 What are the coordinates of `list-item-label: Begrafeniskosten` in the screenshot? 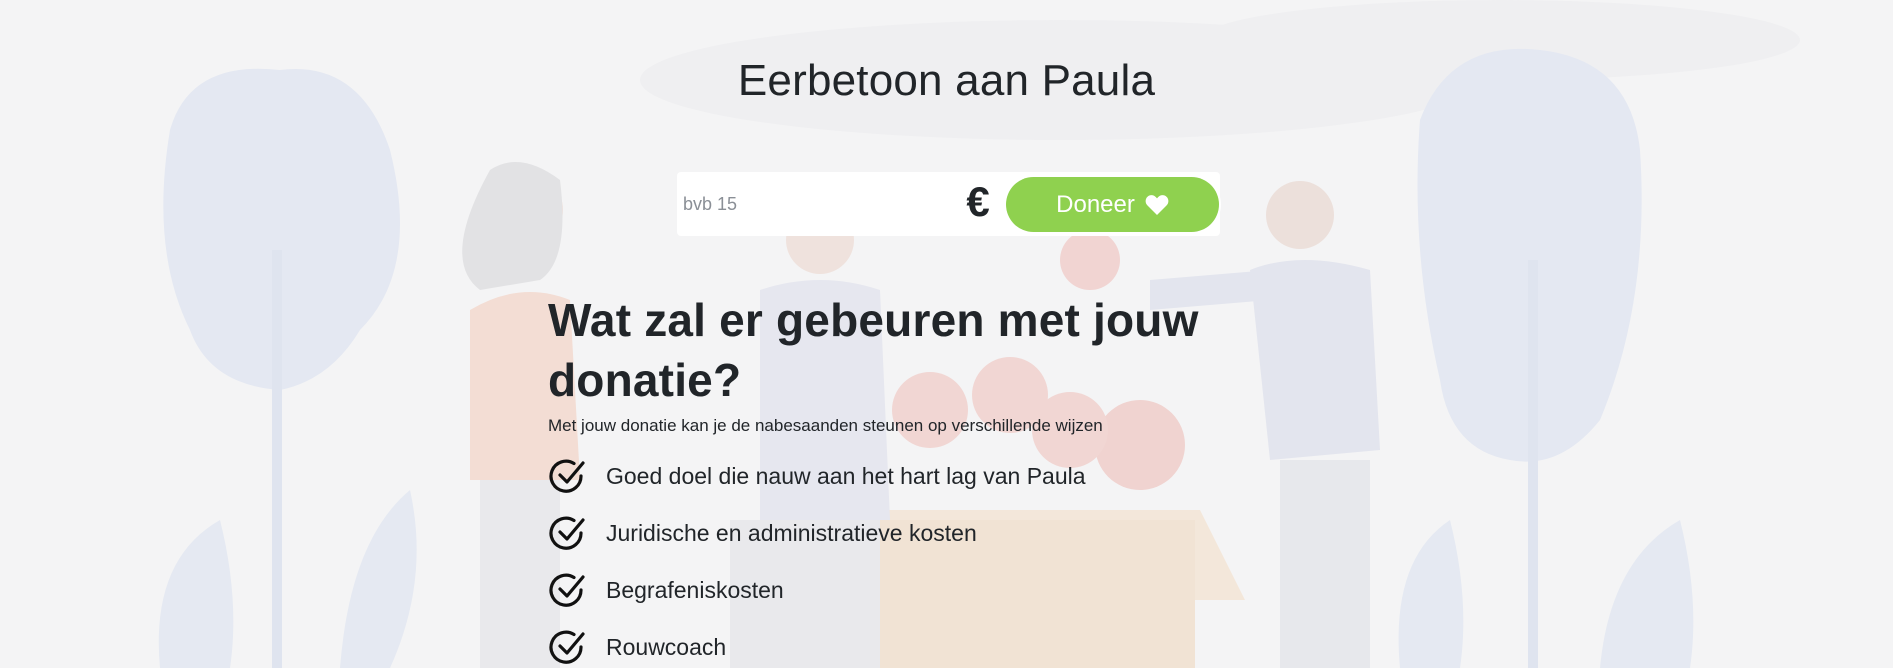 It's located at (695, 589).